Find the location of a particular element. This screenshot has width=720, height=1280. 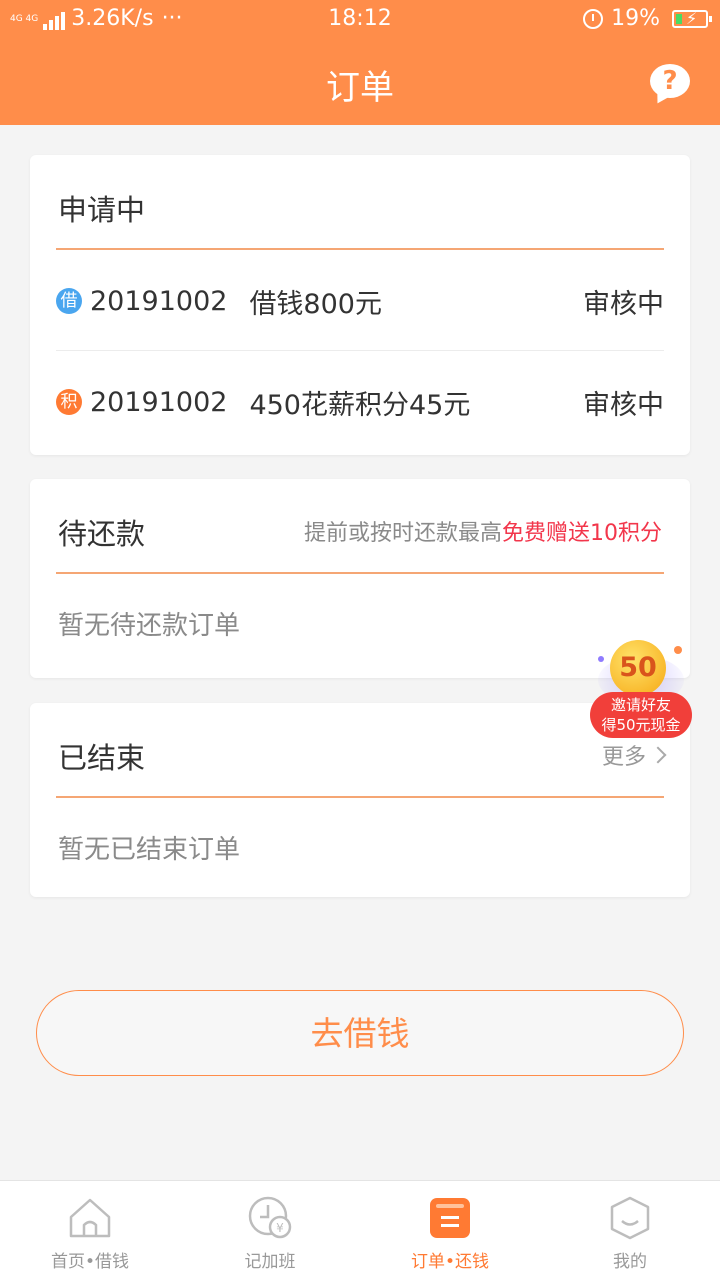

top-bar: 4G 4G 3.26K/s ··· 18:12 19% ⚡ 订单 ? is located at coordinates (360, 62).